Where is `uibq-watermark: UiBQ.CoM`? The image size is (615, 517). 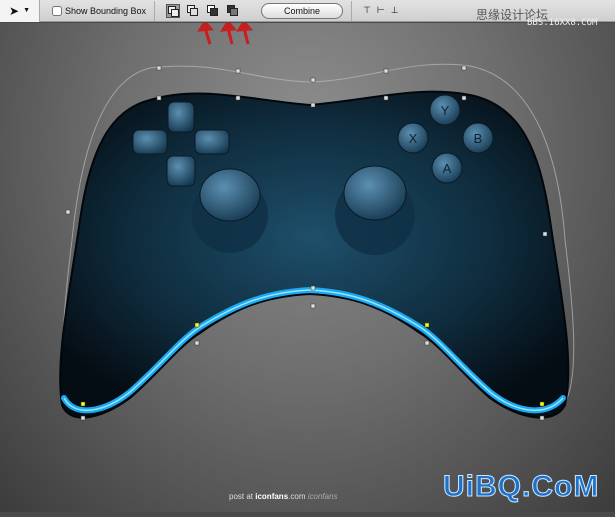 uibq-watermark: UiBQ.CoM is located at coordinates (521, 487).